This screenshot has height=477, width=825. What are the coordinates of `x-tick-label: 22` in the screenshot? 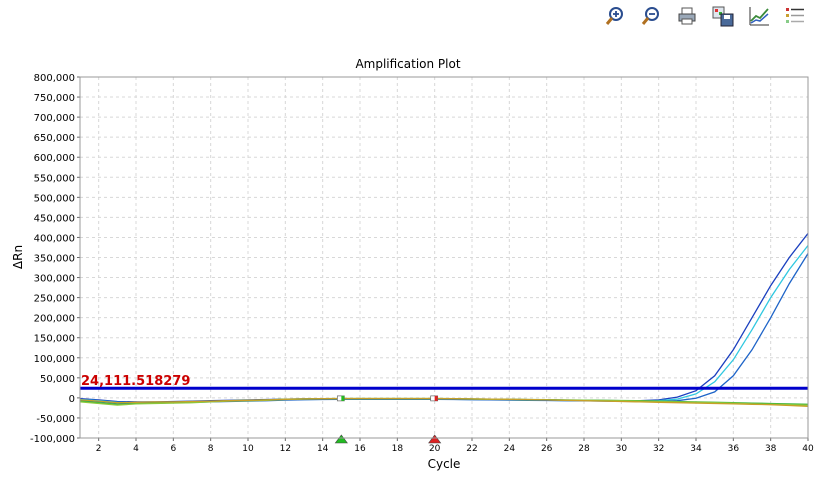 It's located at (471, 449).